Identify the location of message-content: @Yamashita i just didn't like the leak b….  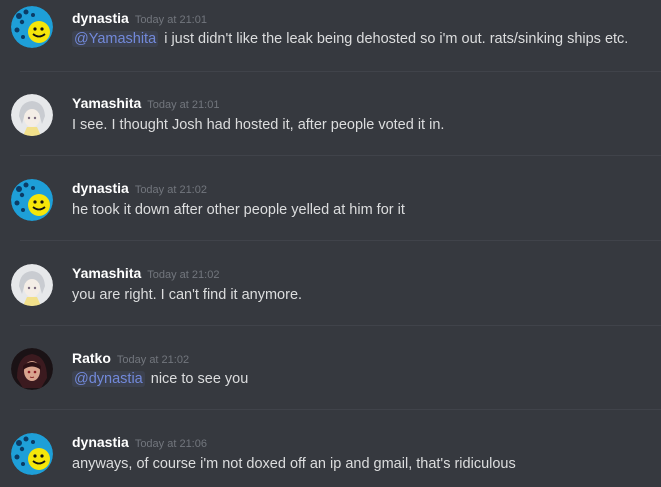
(350, 39).